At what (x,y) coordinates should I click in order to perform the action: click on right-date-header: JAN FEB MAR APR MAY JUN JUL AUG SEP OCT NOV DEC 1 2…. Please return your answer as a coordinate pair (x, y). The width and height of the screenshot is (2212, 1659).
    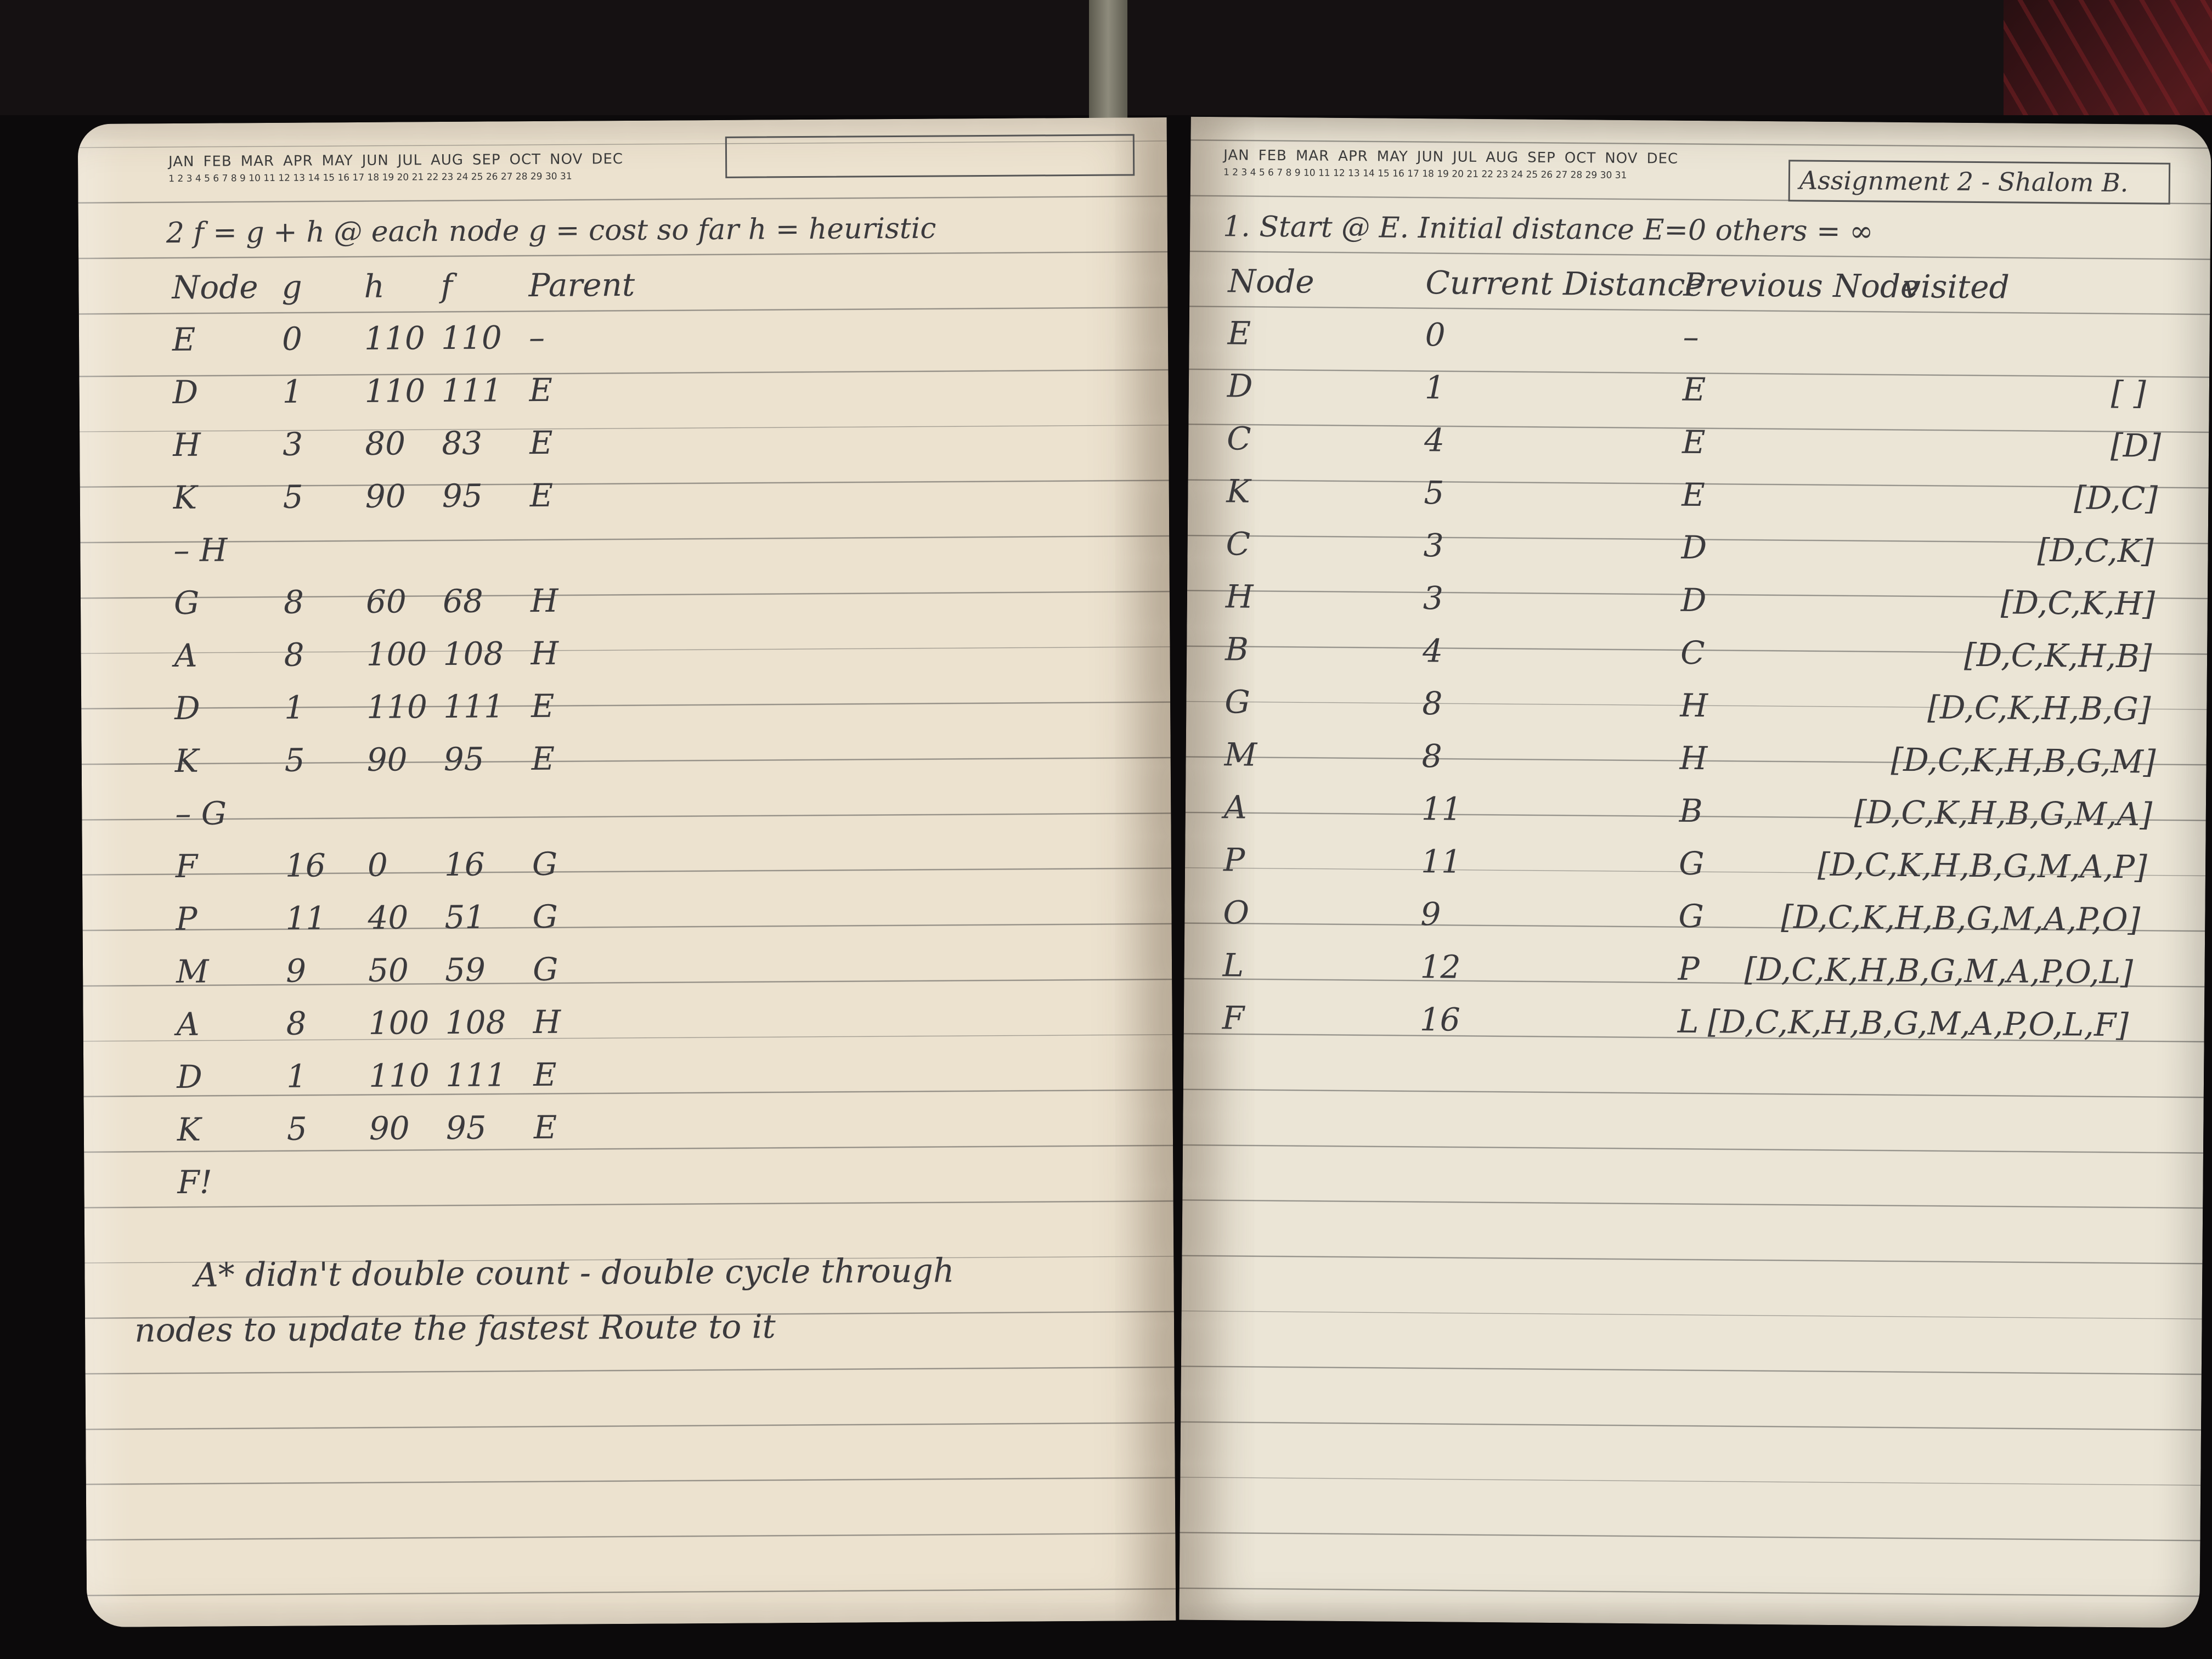
    Looking at the image, I should click on (1455, 164).